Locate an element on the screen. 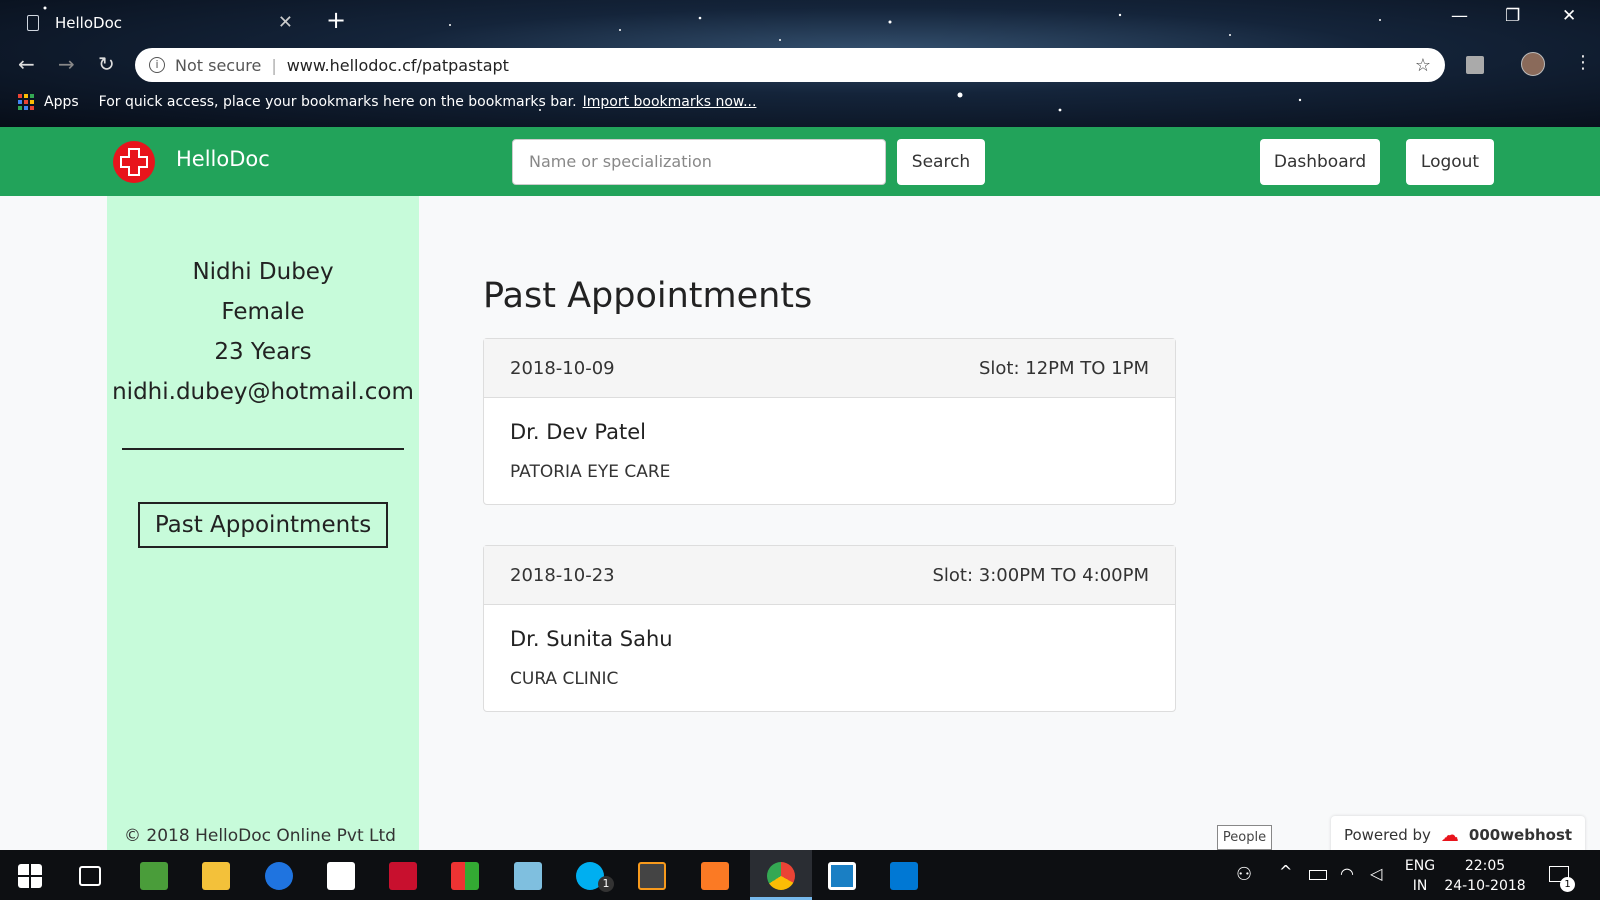 This screenshot has height=900, width=1600. notepad-icon is located at coordinates (528, 876).